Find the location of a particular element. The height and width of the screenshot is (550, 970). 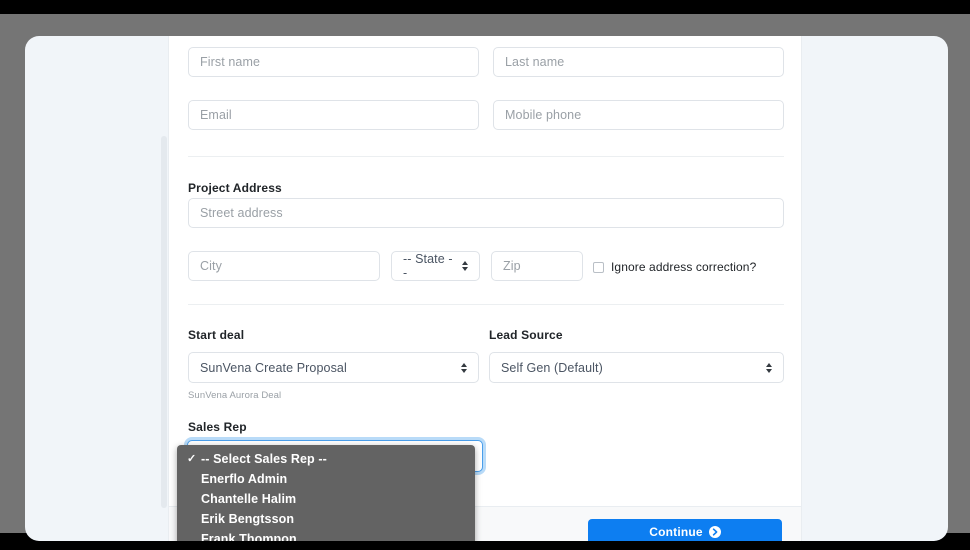

last-name-input: Last name is located at coordinates (638, 62).